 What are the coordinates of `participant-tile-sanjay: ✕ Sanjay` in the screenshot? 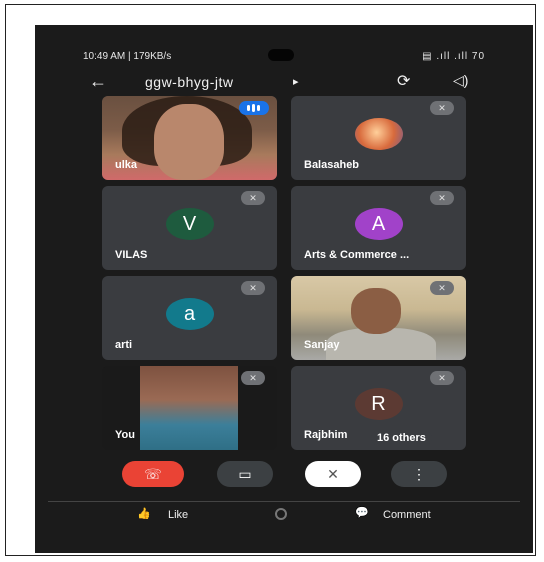 It's located at (378, 318).